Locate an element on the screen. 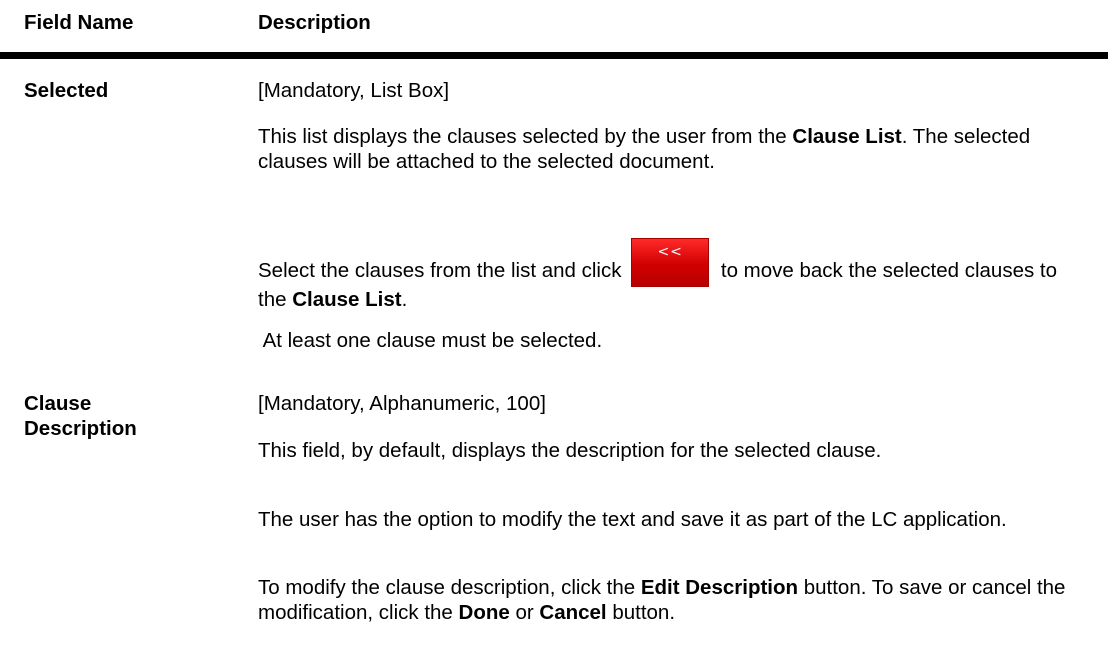  header-description: Description is located at coordinates (314, 22).